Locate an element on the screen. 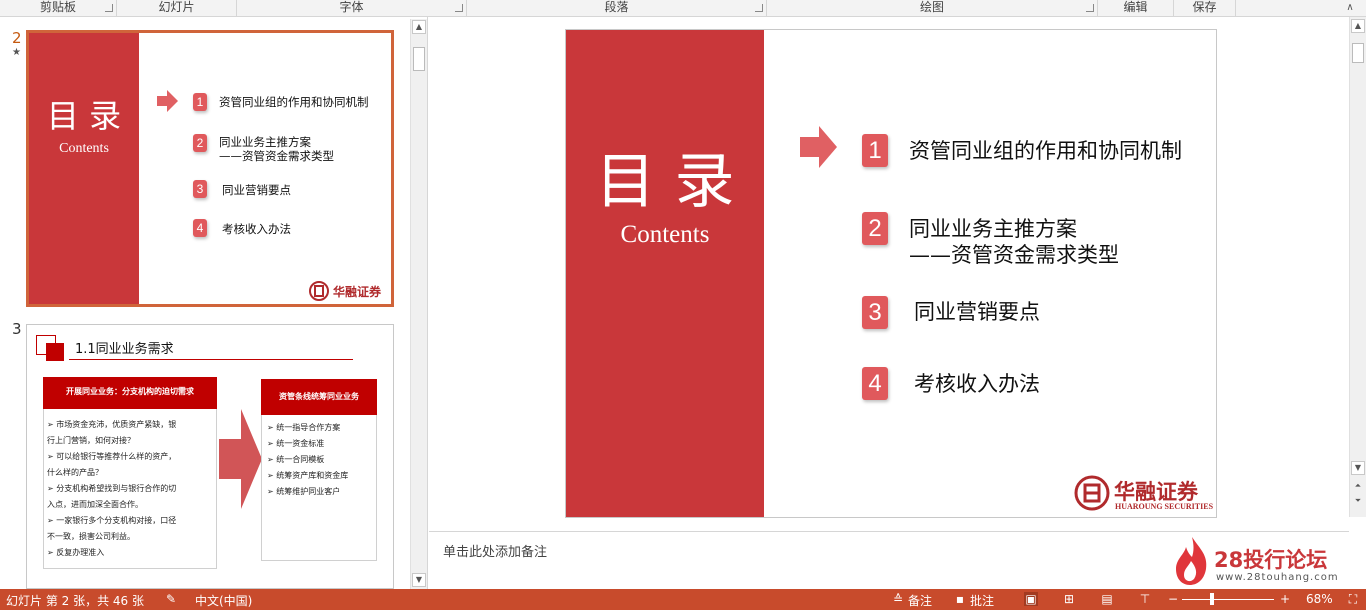 This screenshot has width=1366, height=610. item-text: 考核收入办法 is located at coordinates (256, 229).